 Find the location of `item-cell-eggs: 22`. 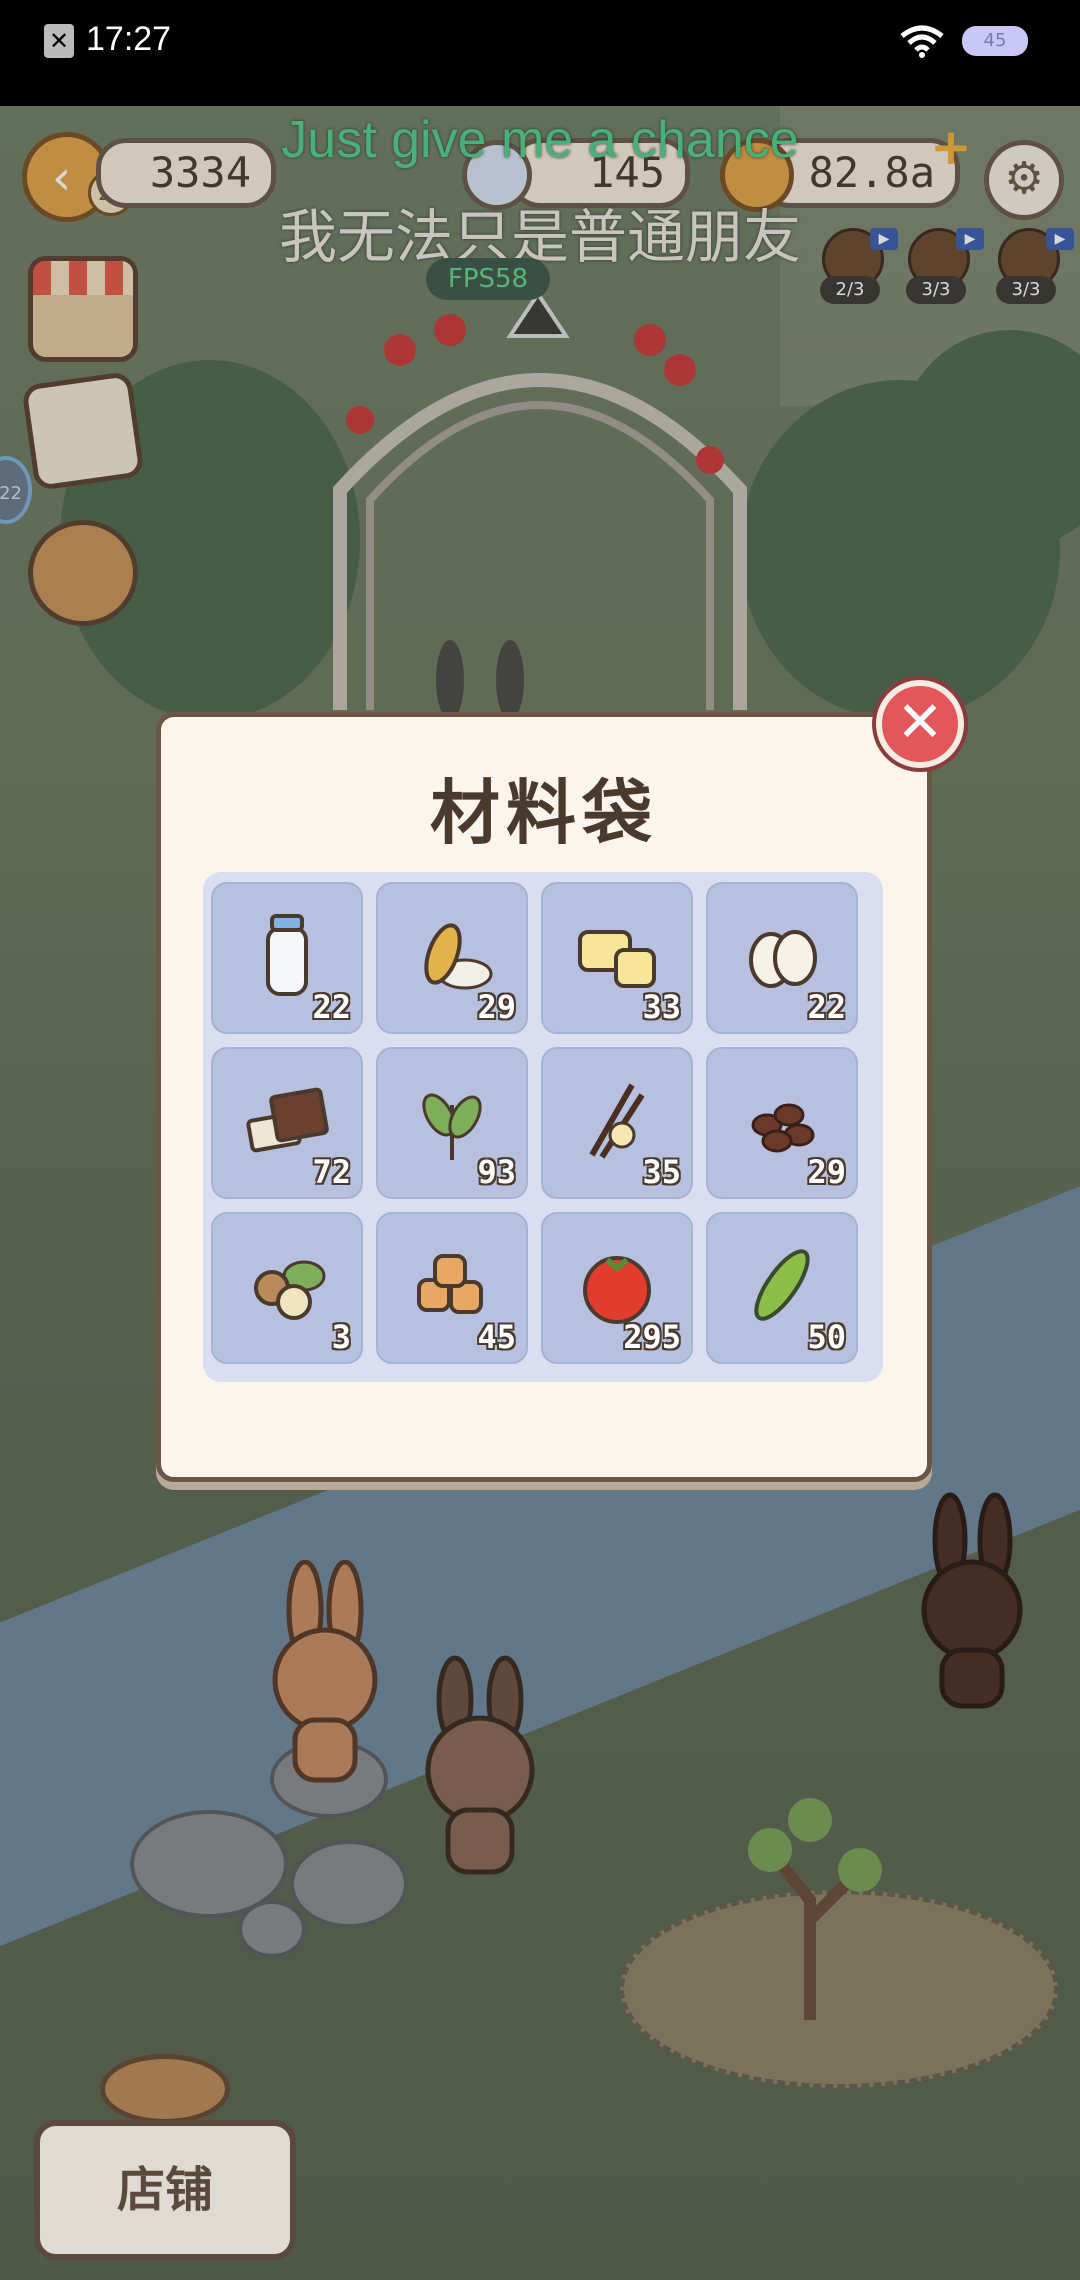

item-cell-eggs: 22 is located at coordinates (782, 958).